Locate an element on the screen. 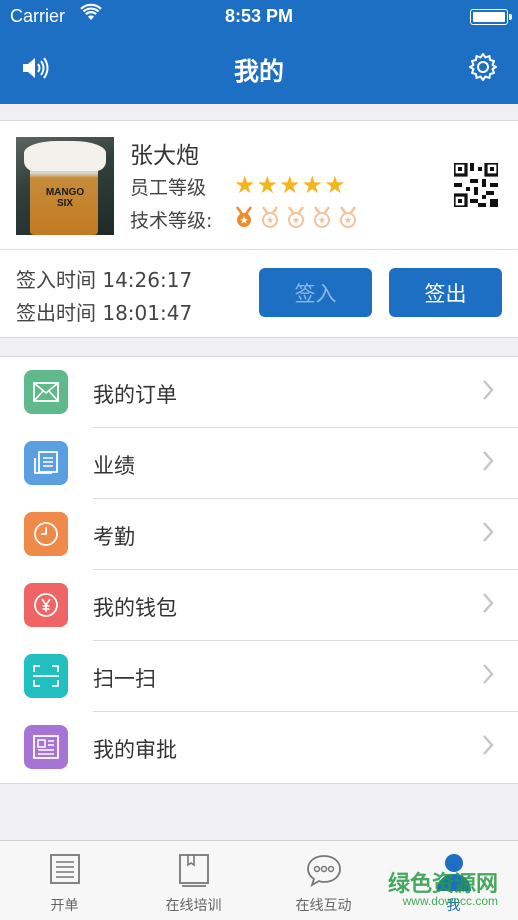 This screenshot has height=920, width=518. menu-item-label: 我的订单 is located at coordinates (135, 395).